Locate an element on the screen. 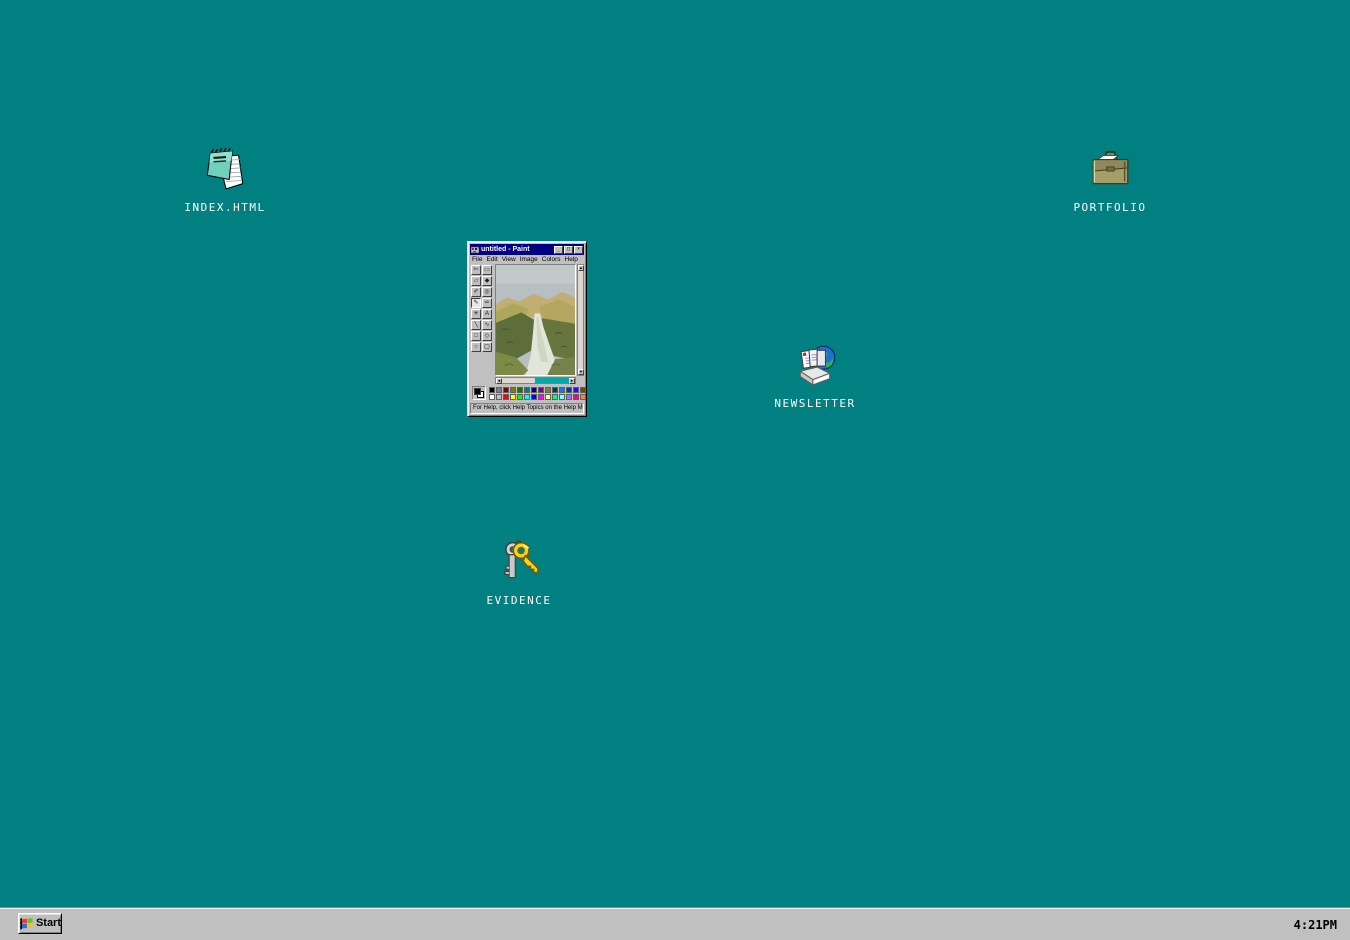  foreground-color-swatch is located at coordinates (477, 391).